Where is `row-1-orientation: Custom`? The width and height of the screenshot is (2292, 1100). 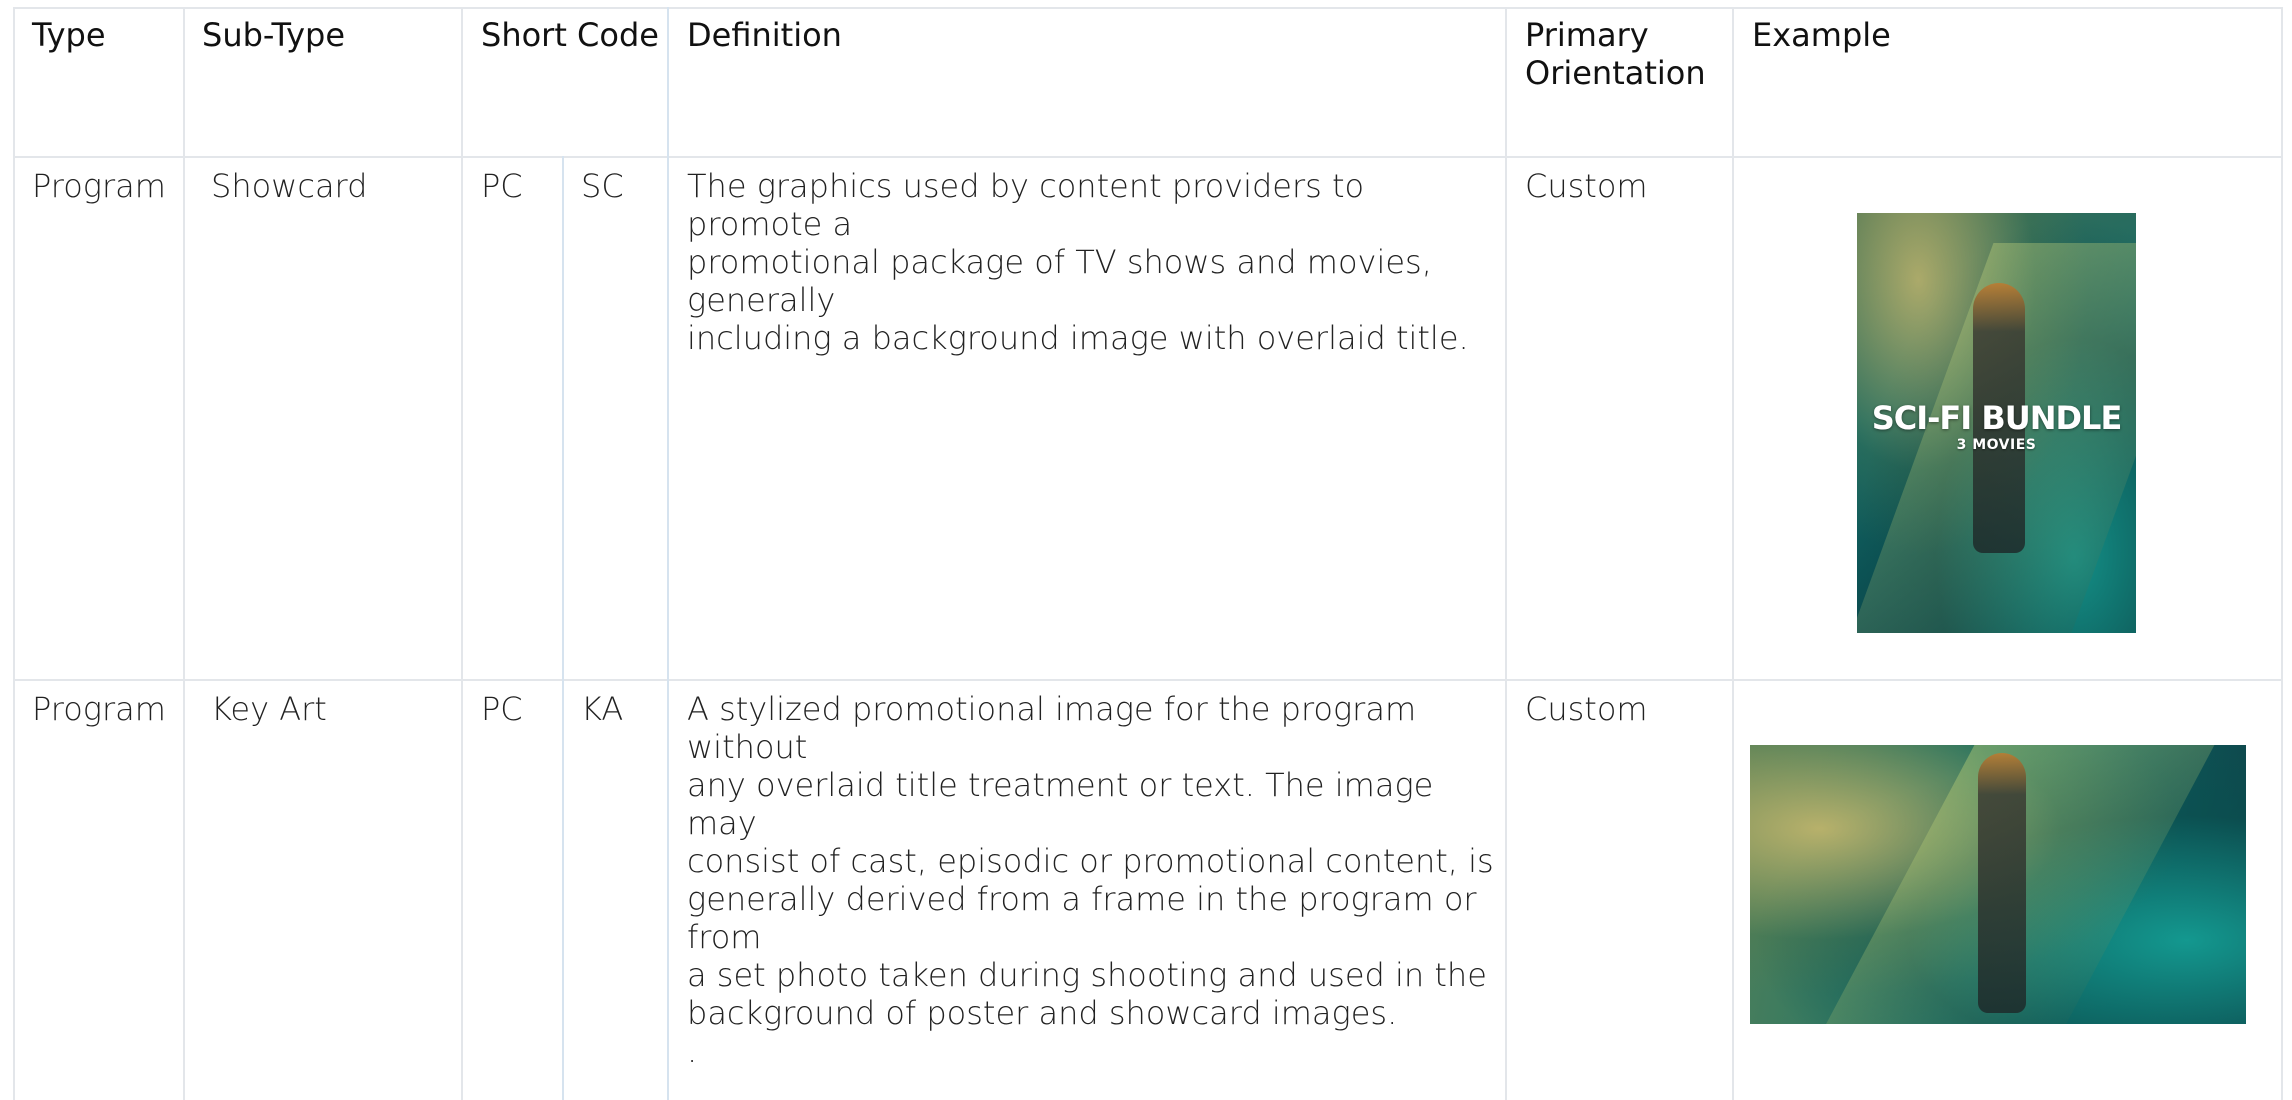
row-1-orientation: Custom is located at coordinates (1586, 186).